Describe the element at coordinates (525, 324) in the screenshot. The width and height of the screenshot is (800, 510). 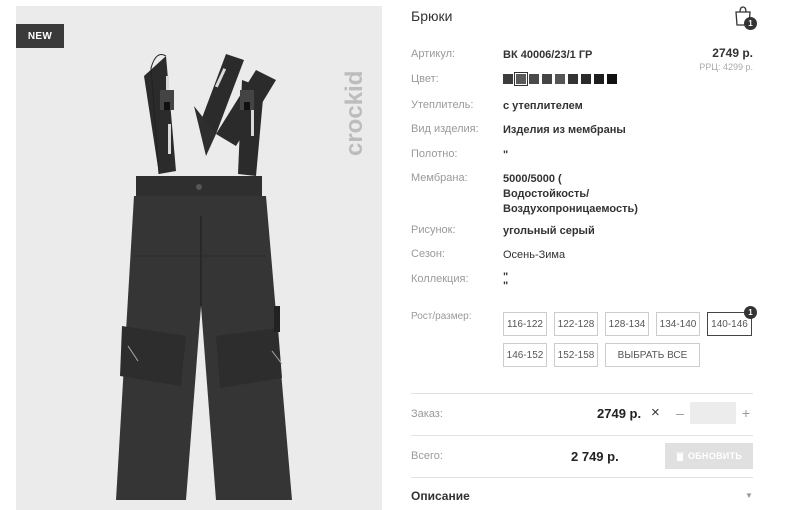
I see `size-option: 116-122` at that location.